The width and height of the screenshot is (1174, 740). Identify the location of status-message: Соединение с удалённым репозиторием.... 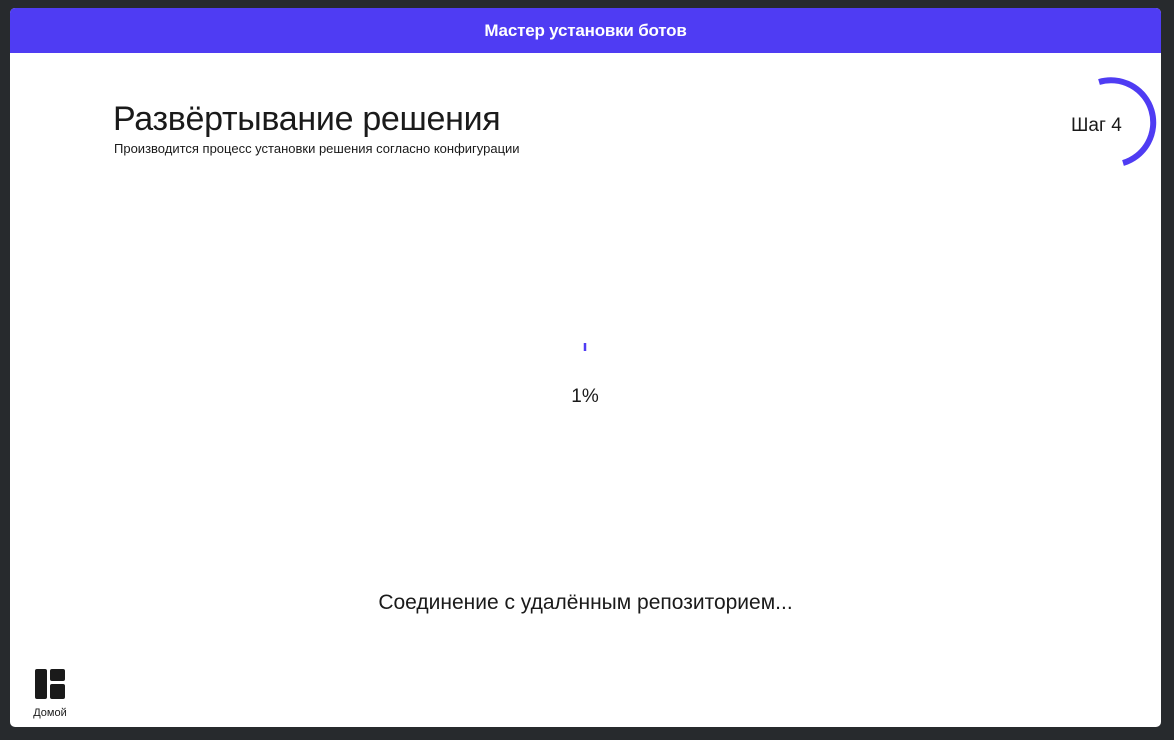
(585, 602).